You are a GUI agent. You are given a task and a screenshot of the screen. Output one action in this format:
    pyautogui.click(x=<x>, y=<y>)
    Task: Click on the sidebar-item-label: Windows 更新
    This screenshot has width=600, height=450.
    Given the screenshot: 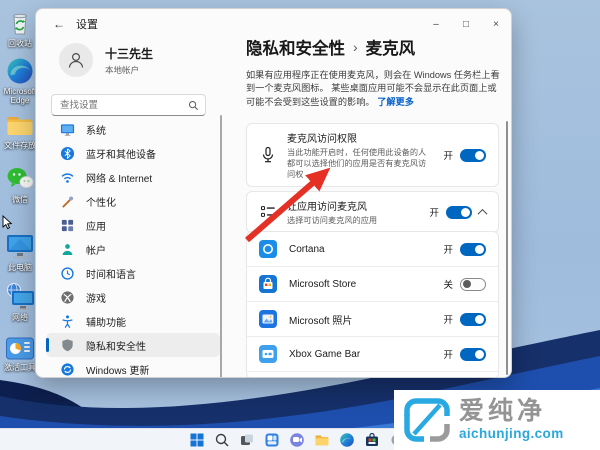 What is the action you would take?
    pyautogui.click(x=118, y=371)
    